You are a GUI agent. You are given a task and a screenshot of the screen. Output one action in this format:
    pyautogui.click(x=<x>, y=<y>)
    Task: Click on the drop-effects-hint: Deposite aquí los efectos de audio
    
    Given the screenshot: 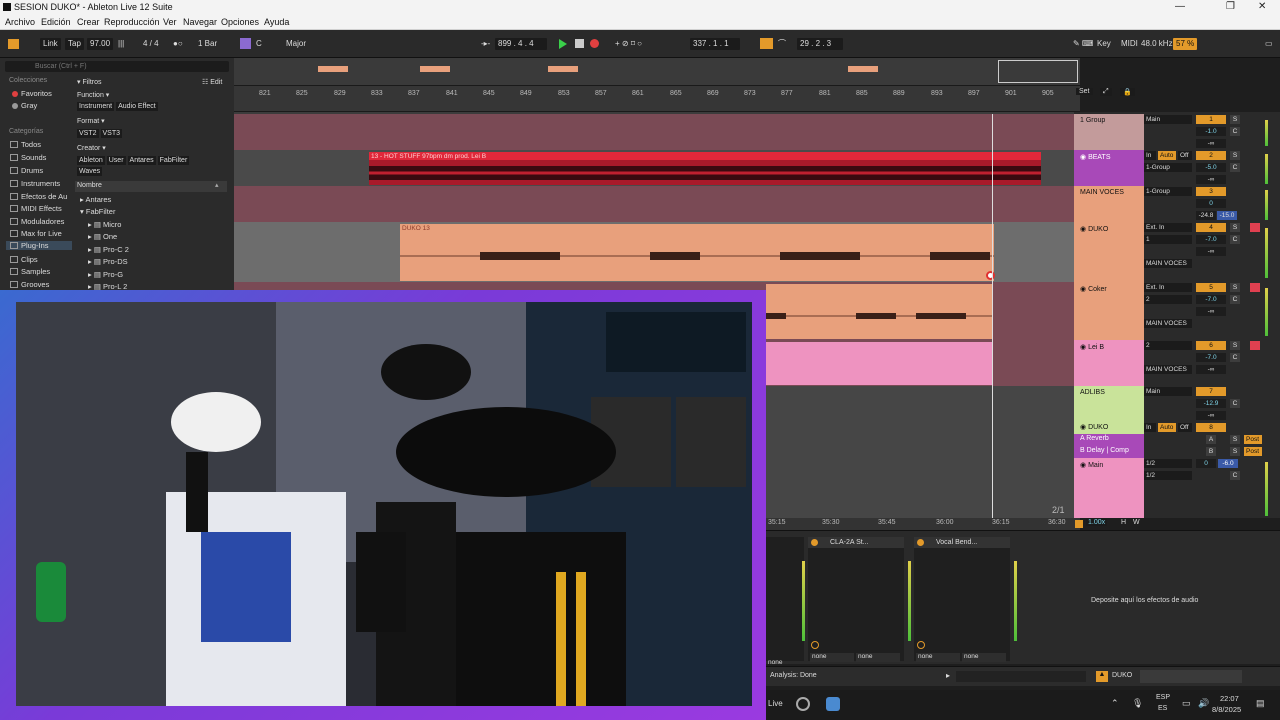 What is the action you would take?
    pyautogui.click(x=1144, y=600)
    